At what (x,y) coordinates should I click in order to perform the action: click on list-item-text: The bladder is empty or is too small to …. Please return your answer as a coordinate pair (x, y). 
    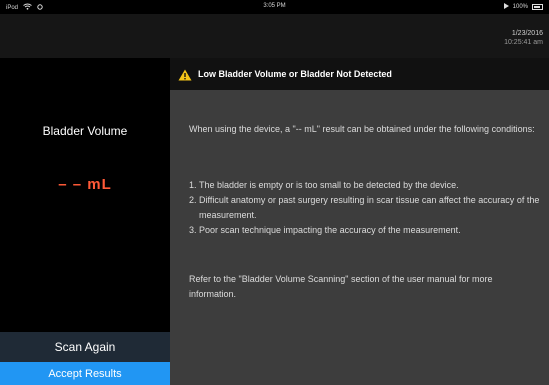
    Looking at the image, I should click on (329, 185).